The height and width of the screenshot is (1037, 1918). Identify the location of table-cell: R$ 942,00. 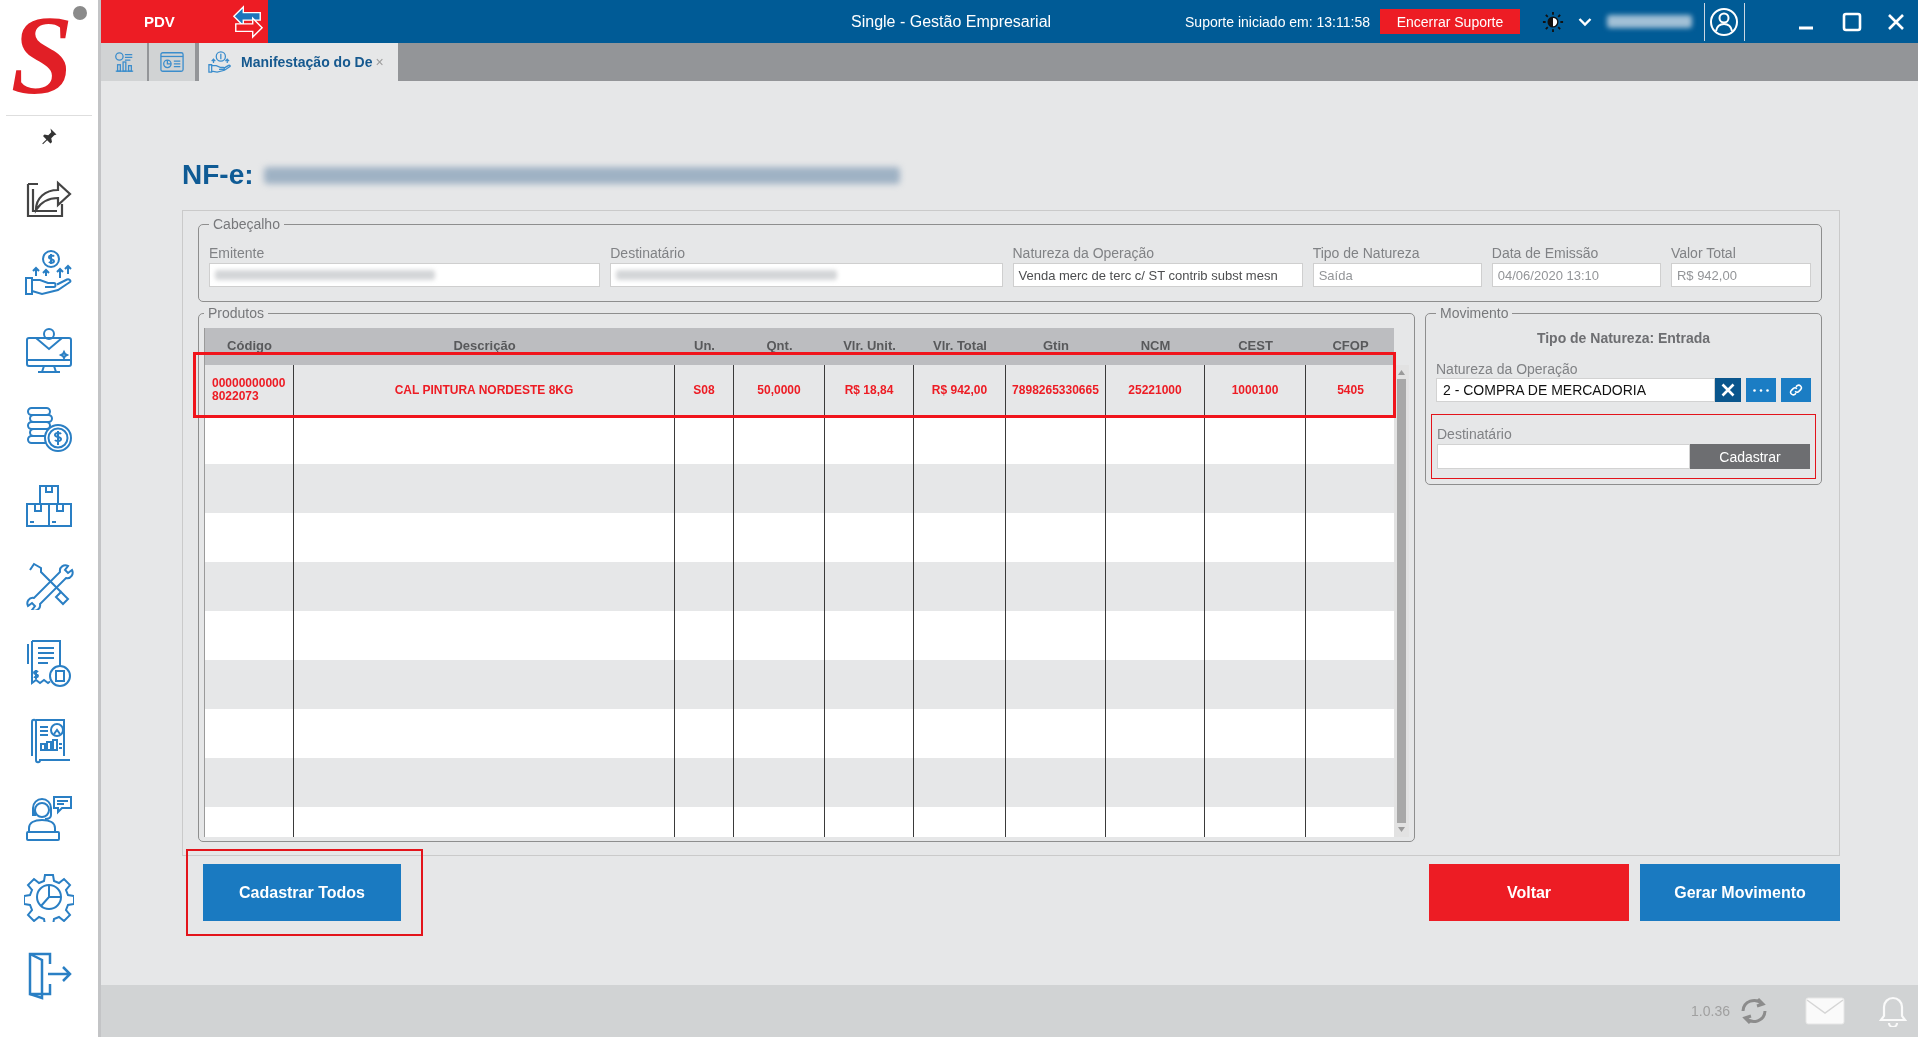
(960, 390).